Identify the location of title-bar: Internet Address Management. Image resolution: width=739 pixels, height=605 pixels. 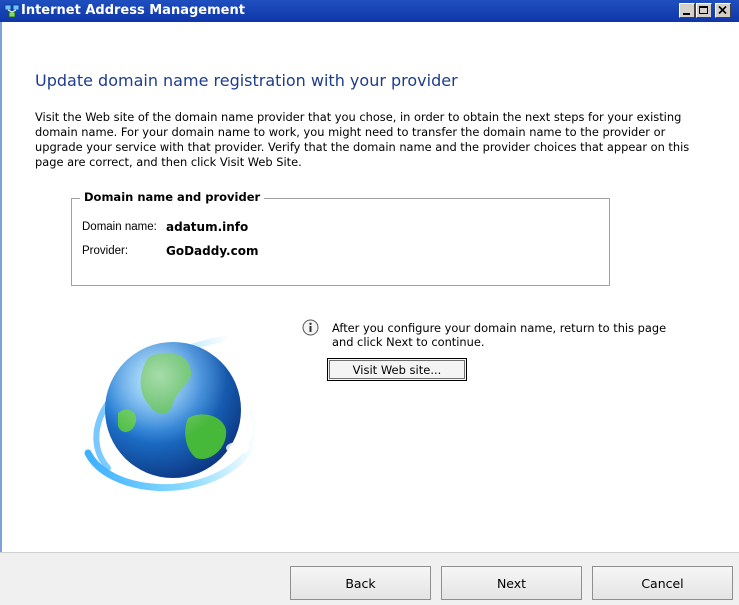
(369, 11).